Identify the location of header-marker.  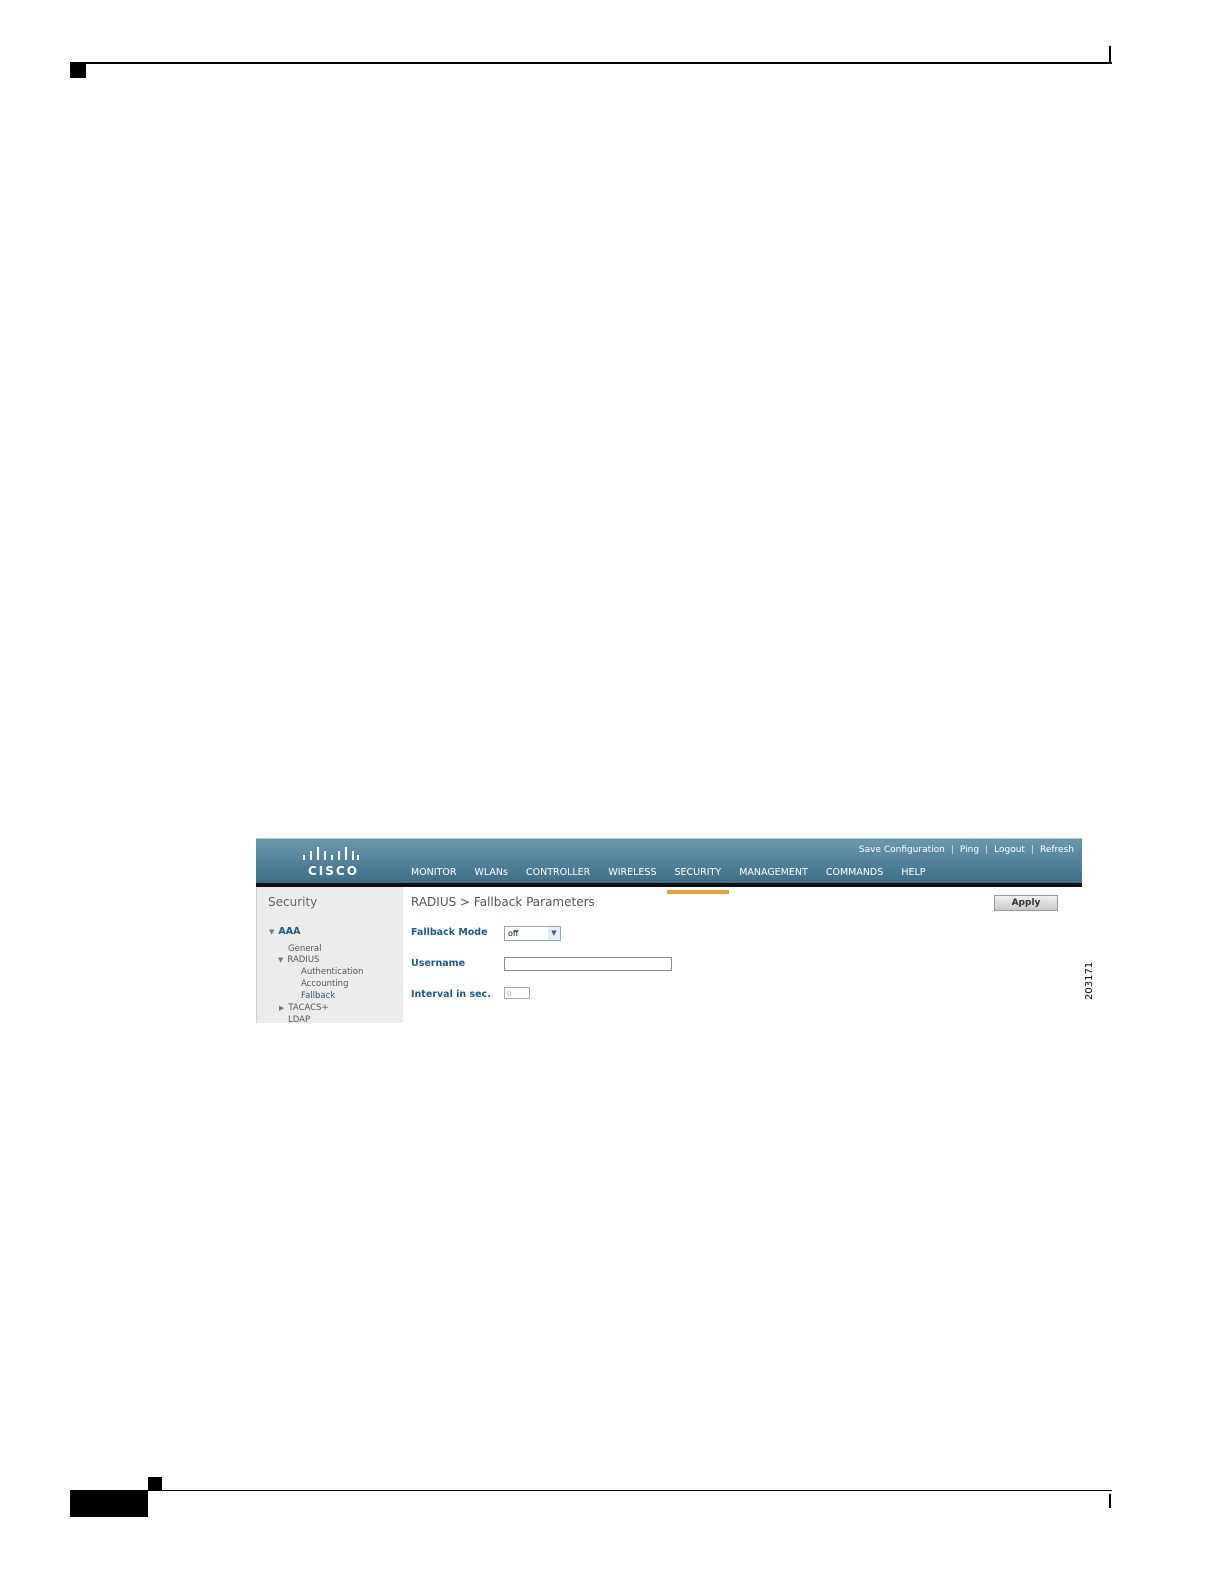
(78, 71).